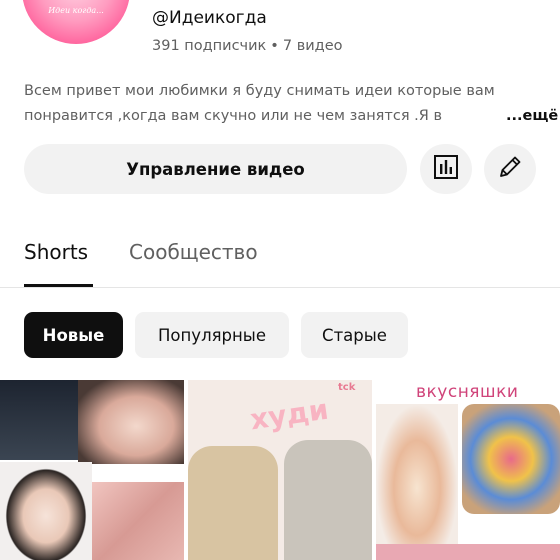 The height and width of the screenshot is (560, 560). What do you see at coordinates (532, 116) in the screenshot?
I see `description-more-link: ...ещё` at bounding box center [532, 116].